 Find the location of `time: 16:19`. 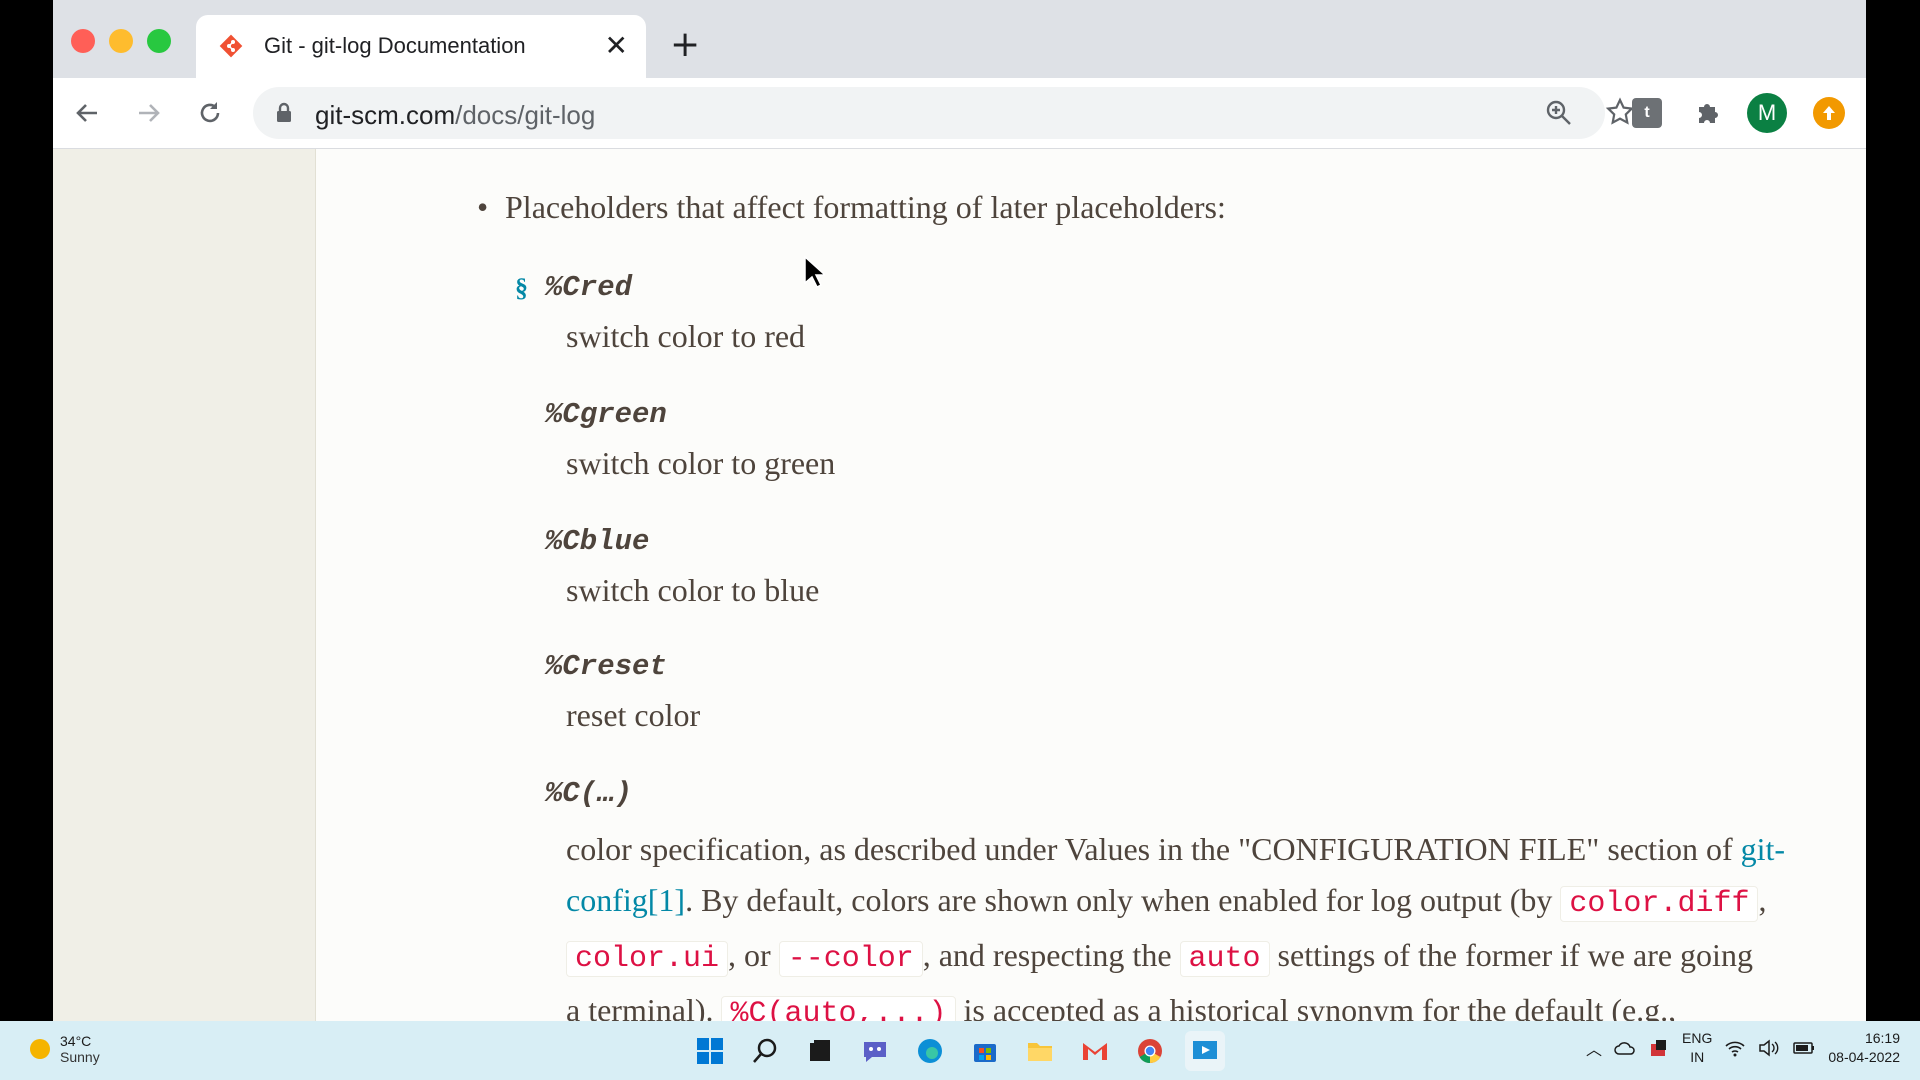

time: 16:19 is located at coordinates (1882, 1038).